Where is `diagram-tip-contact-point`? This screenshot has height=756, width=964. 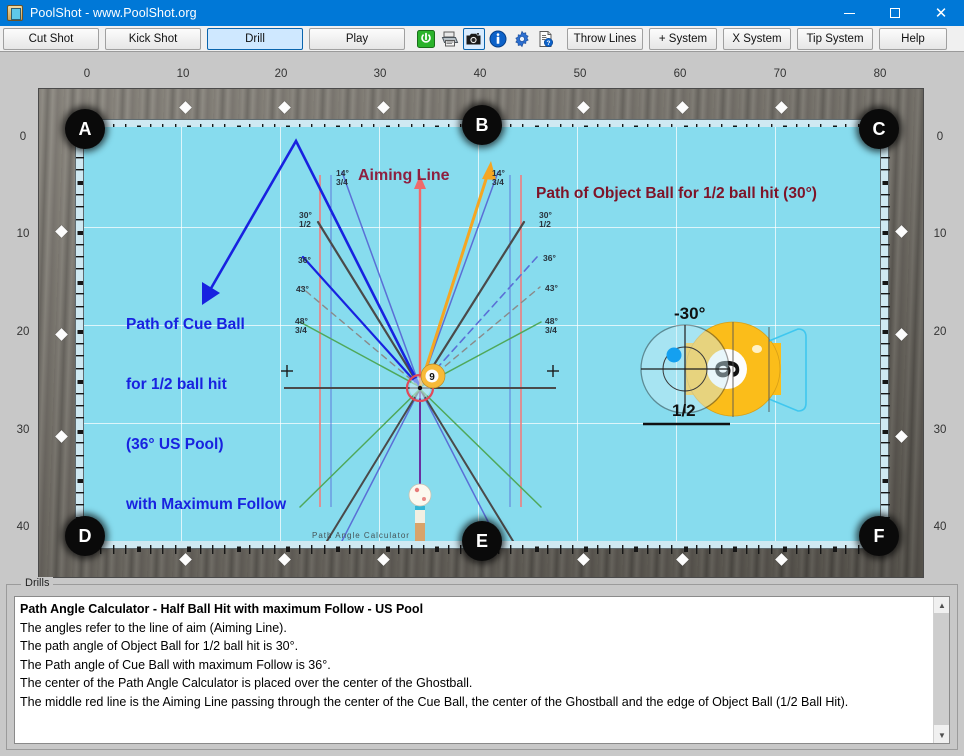
diagram-tip-contact-point is located at coordinates (674, 355).